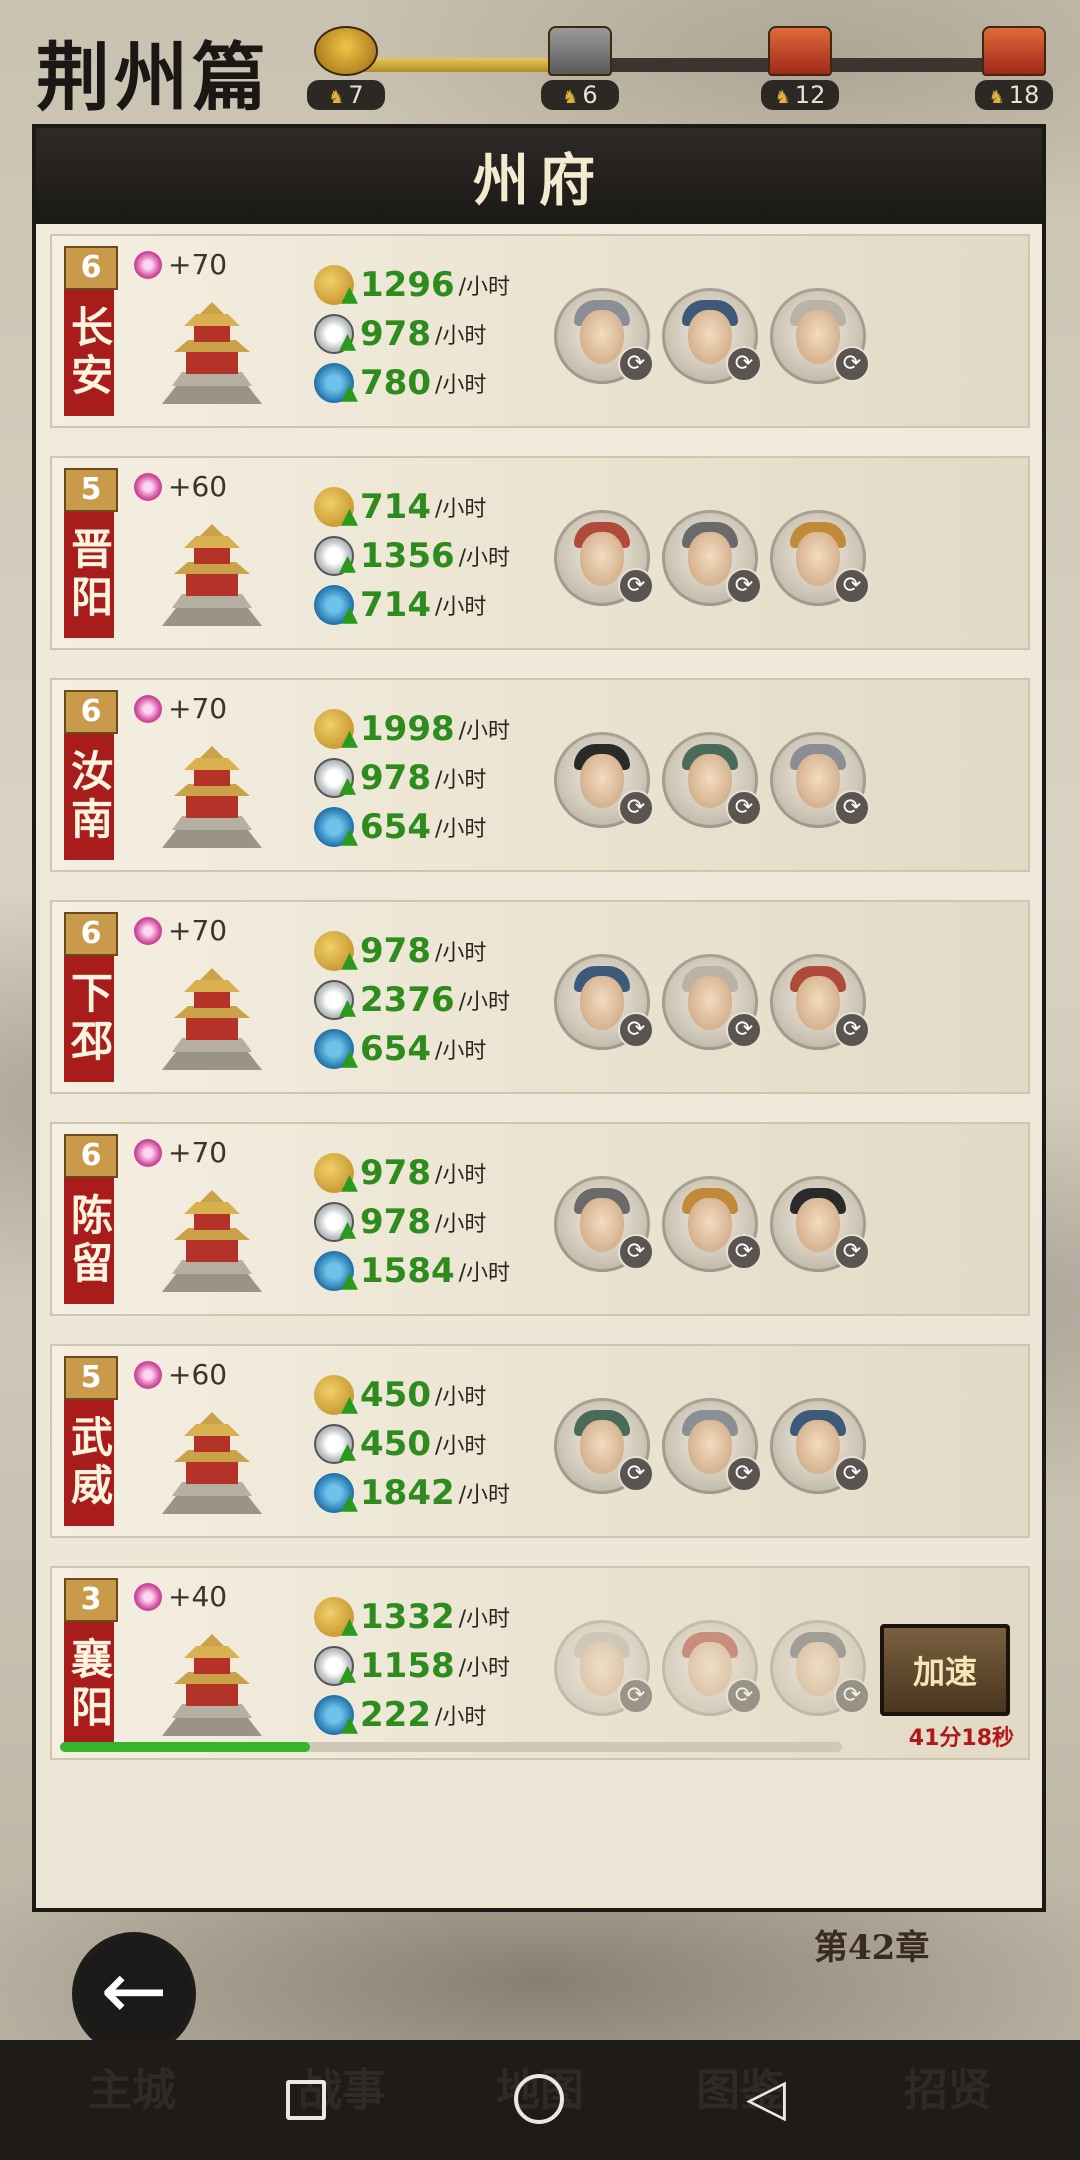 Image resolution: width=1080 pixels, height=2160 pixels. I want to click on milestone-chest-12: ♞ 12, so click(800, 68).